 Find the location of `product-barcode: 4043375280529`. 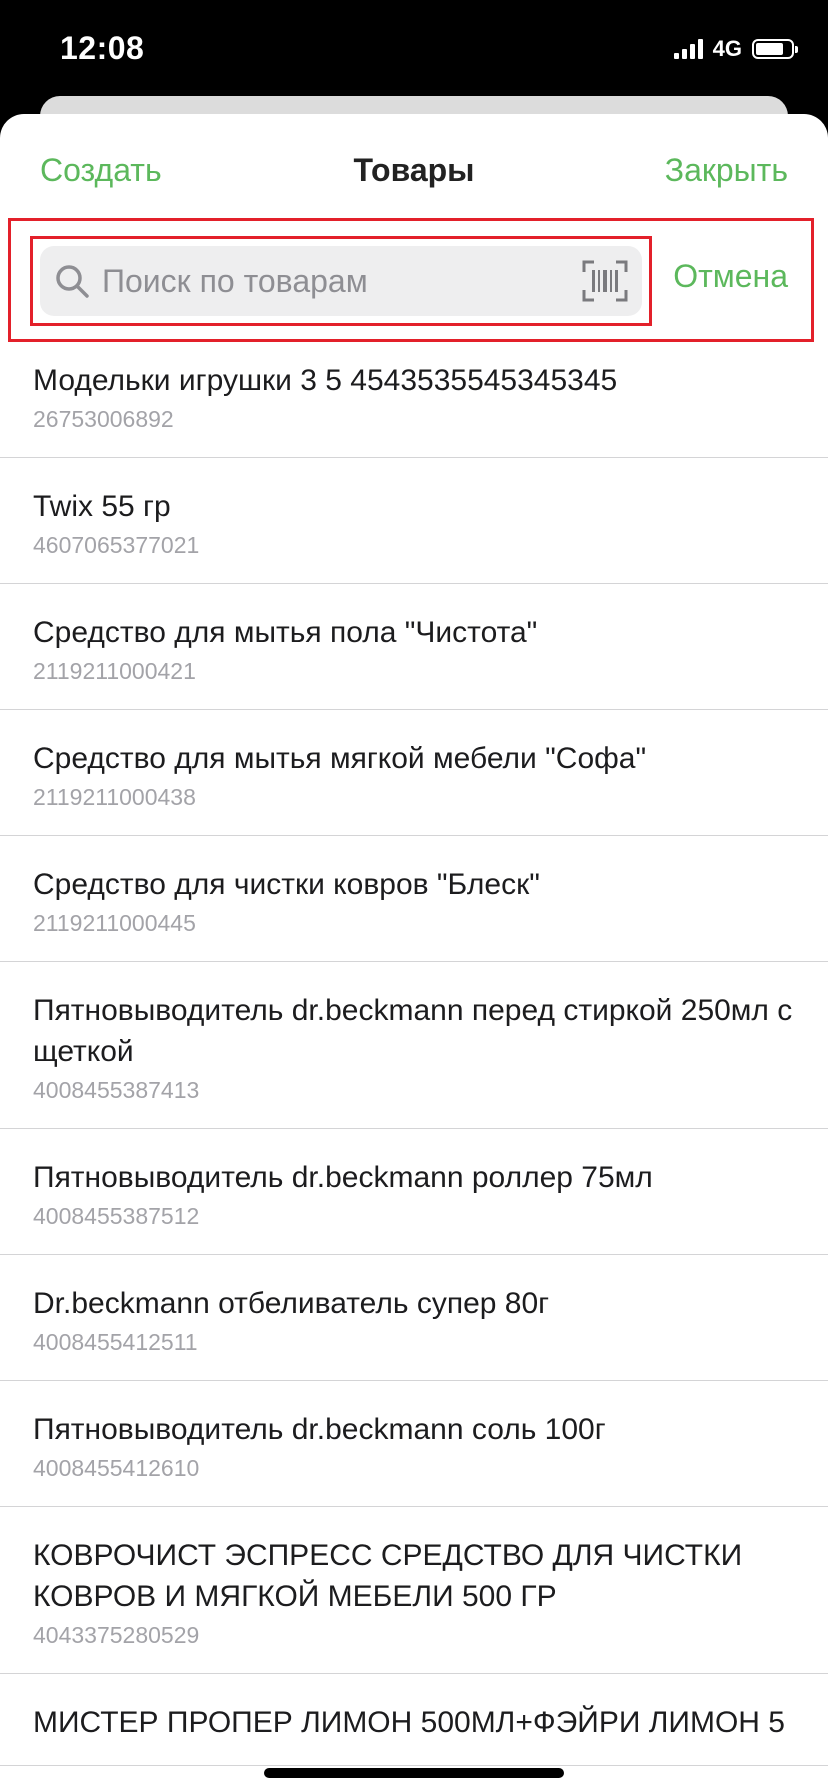

product-barcode: 4043375280529 is located at coordinates (116, 1635).